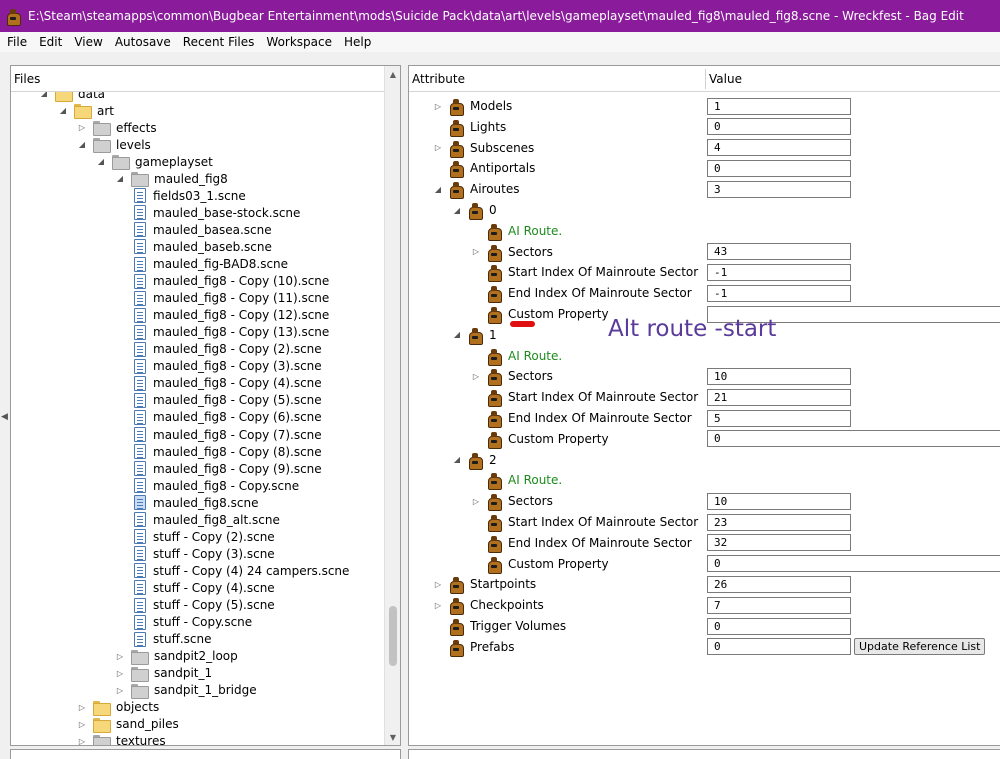 This screenshot has height=759, width=1000. I want to click on value-field: 21, so click(779, 397).